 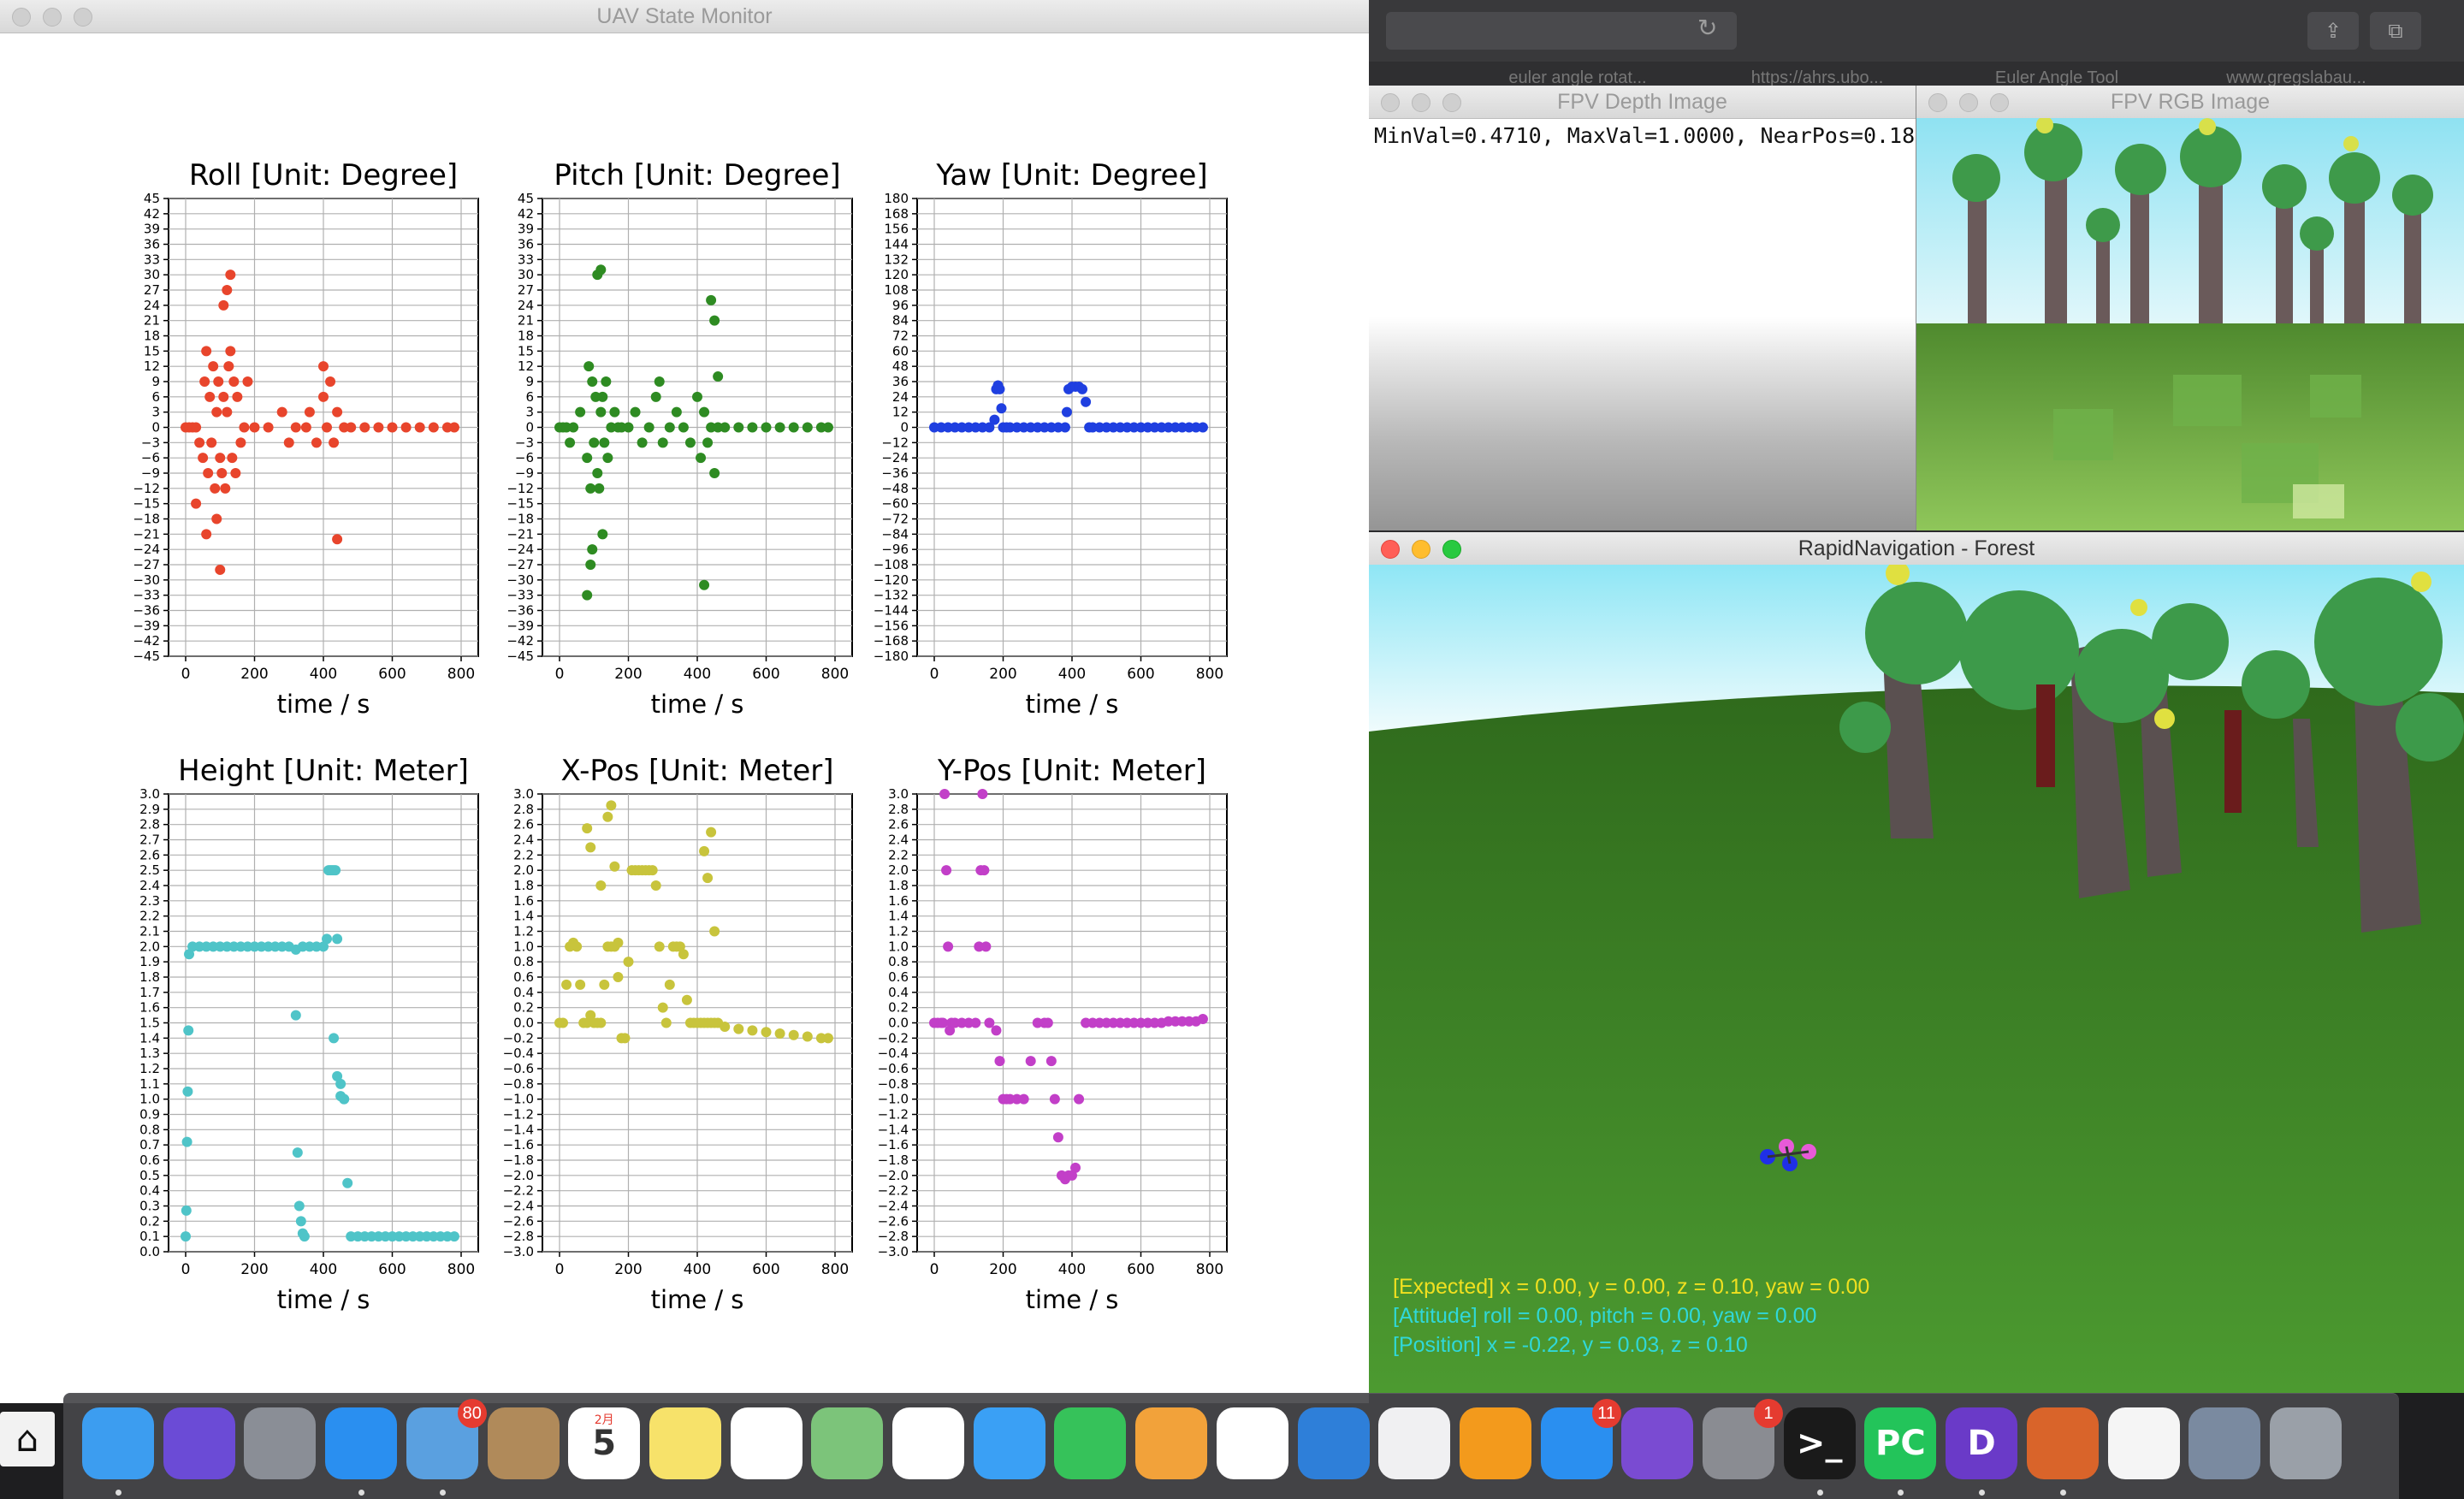 What do you see at coordinates (149, 917) in the screenshot?
I see `y-tick-label: 2.2` at bounding box center [149, 917].